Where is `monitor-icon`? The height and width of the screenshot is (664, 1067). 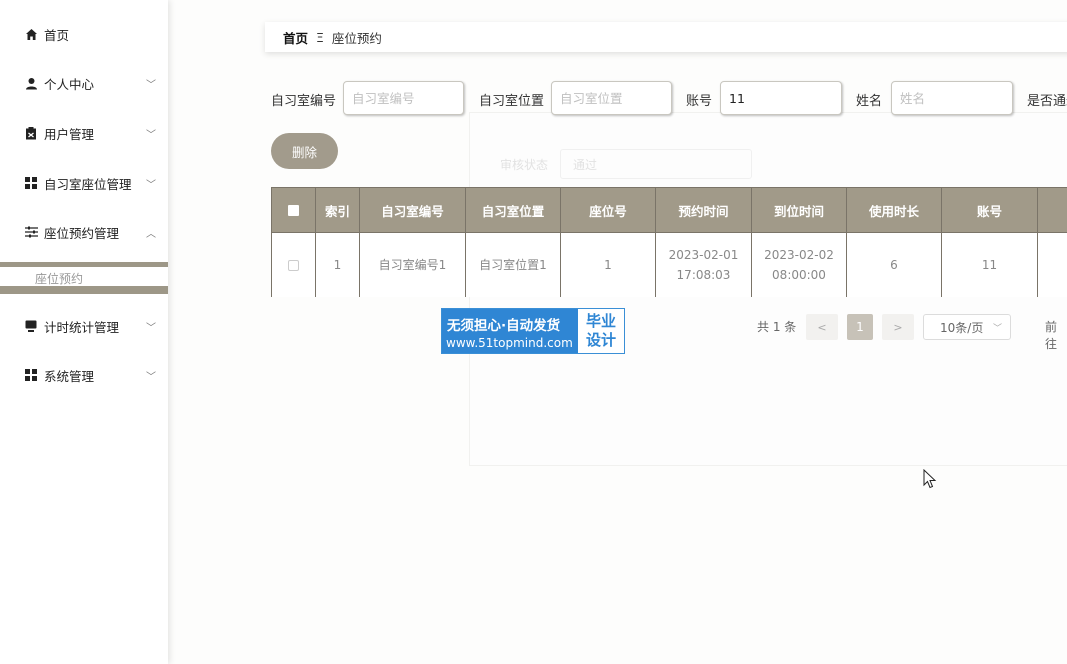 monitor-icon is located at coordinates (31, 326).